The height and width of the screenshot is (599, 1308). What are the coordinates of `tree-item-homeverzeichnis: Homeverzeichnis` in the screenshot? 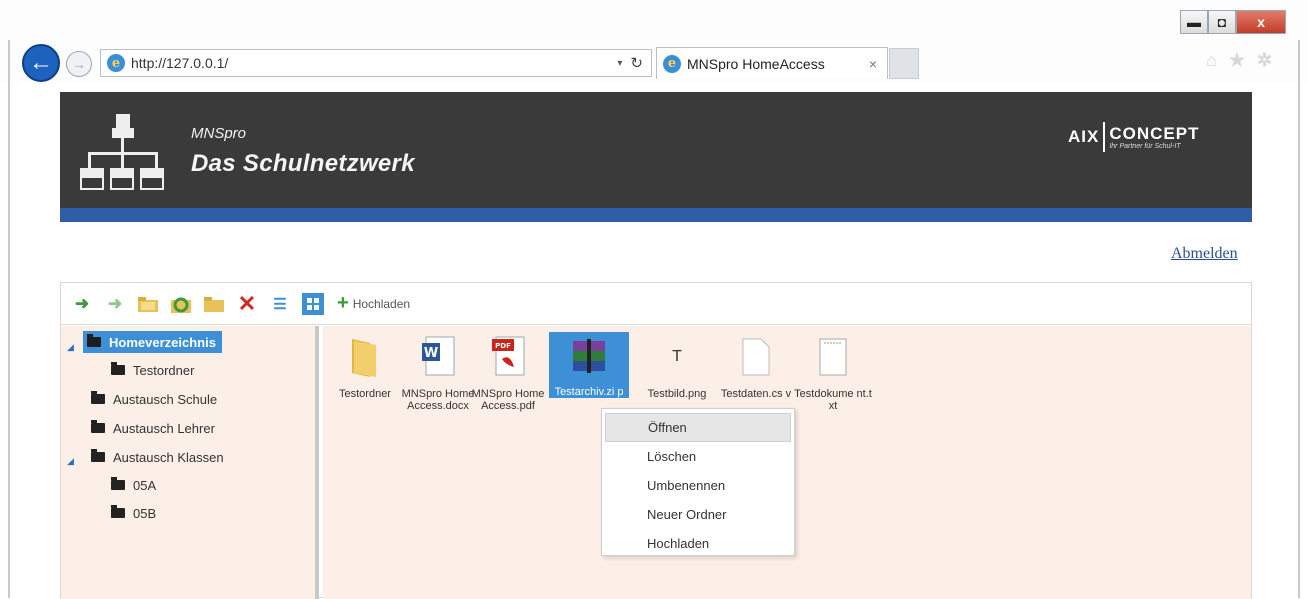 It's located at (152, 342).